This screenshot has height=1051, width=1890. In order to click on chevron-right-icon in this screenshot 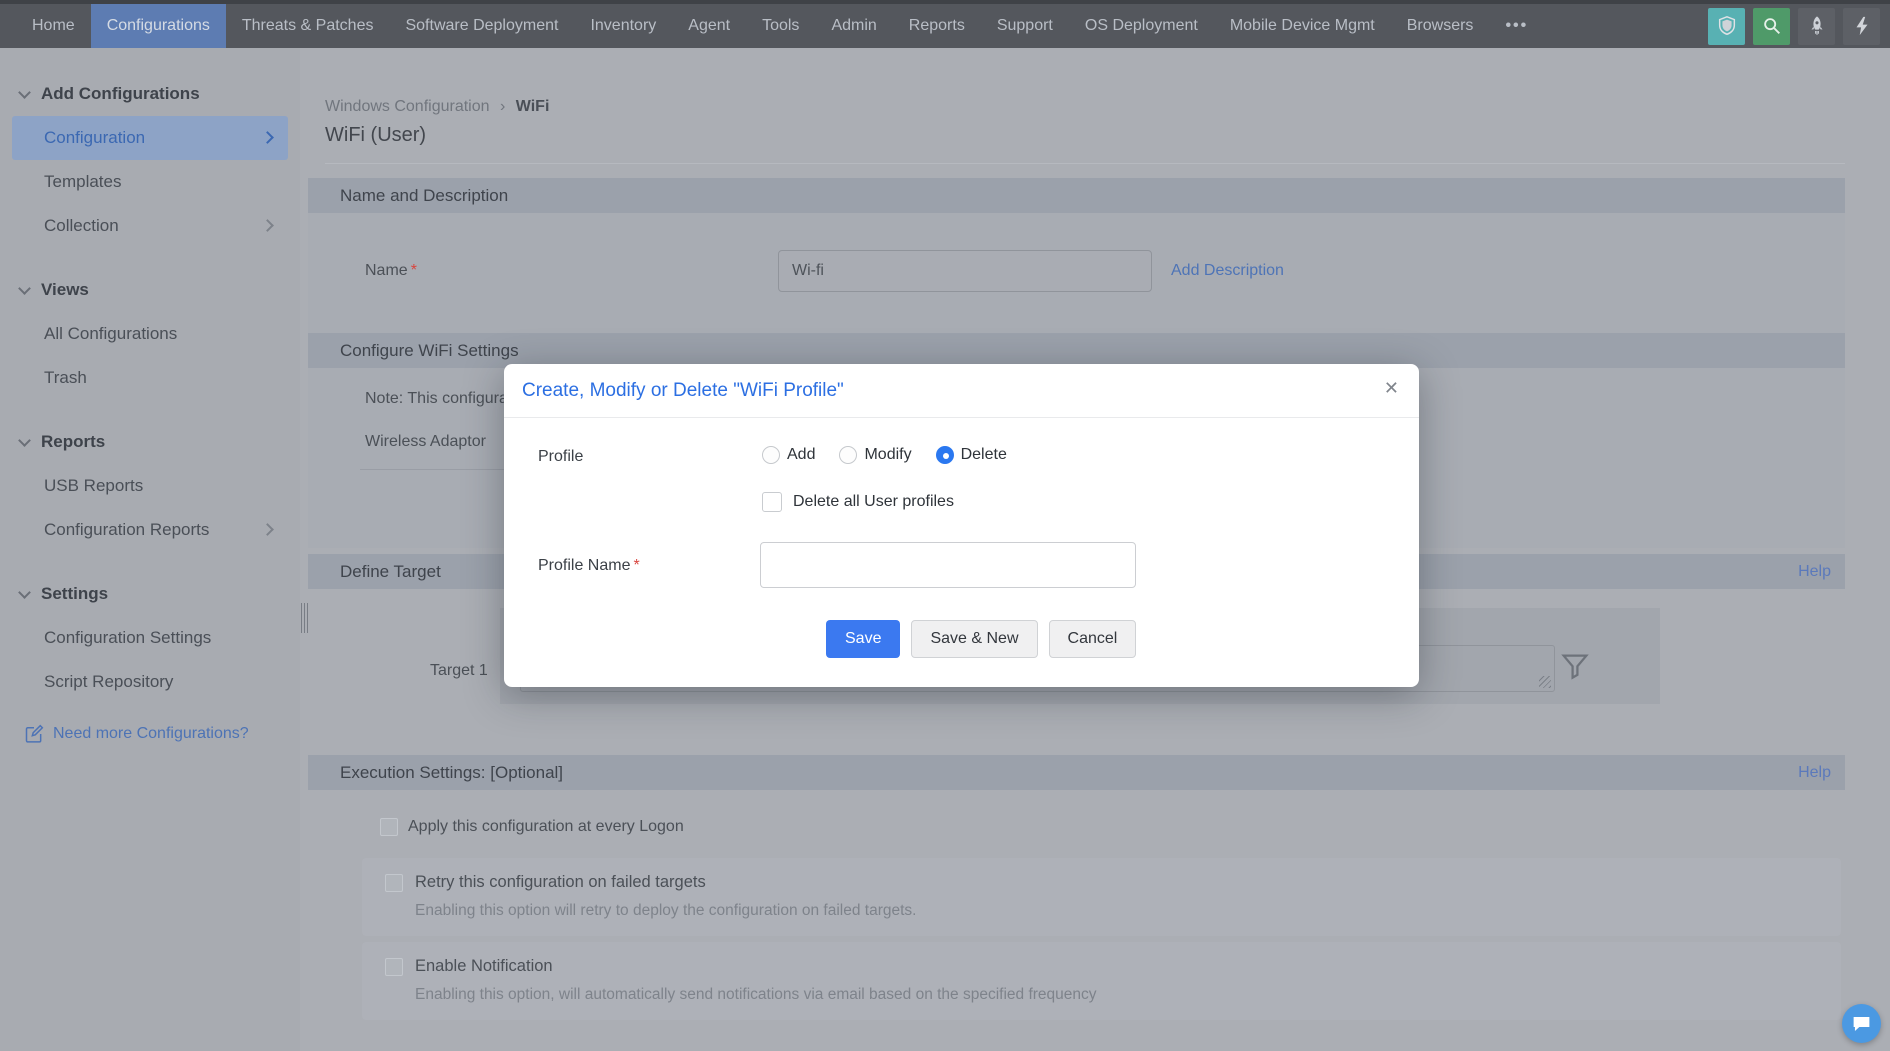, I will do `click(267, 225)`.